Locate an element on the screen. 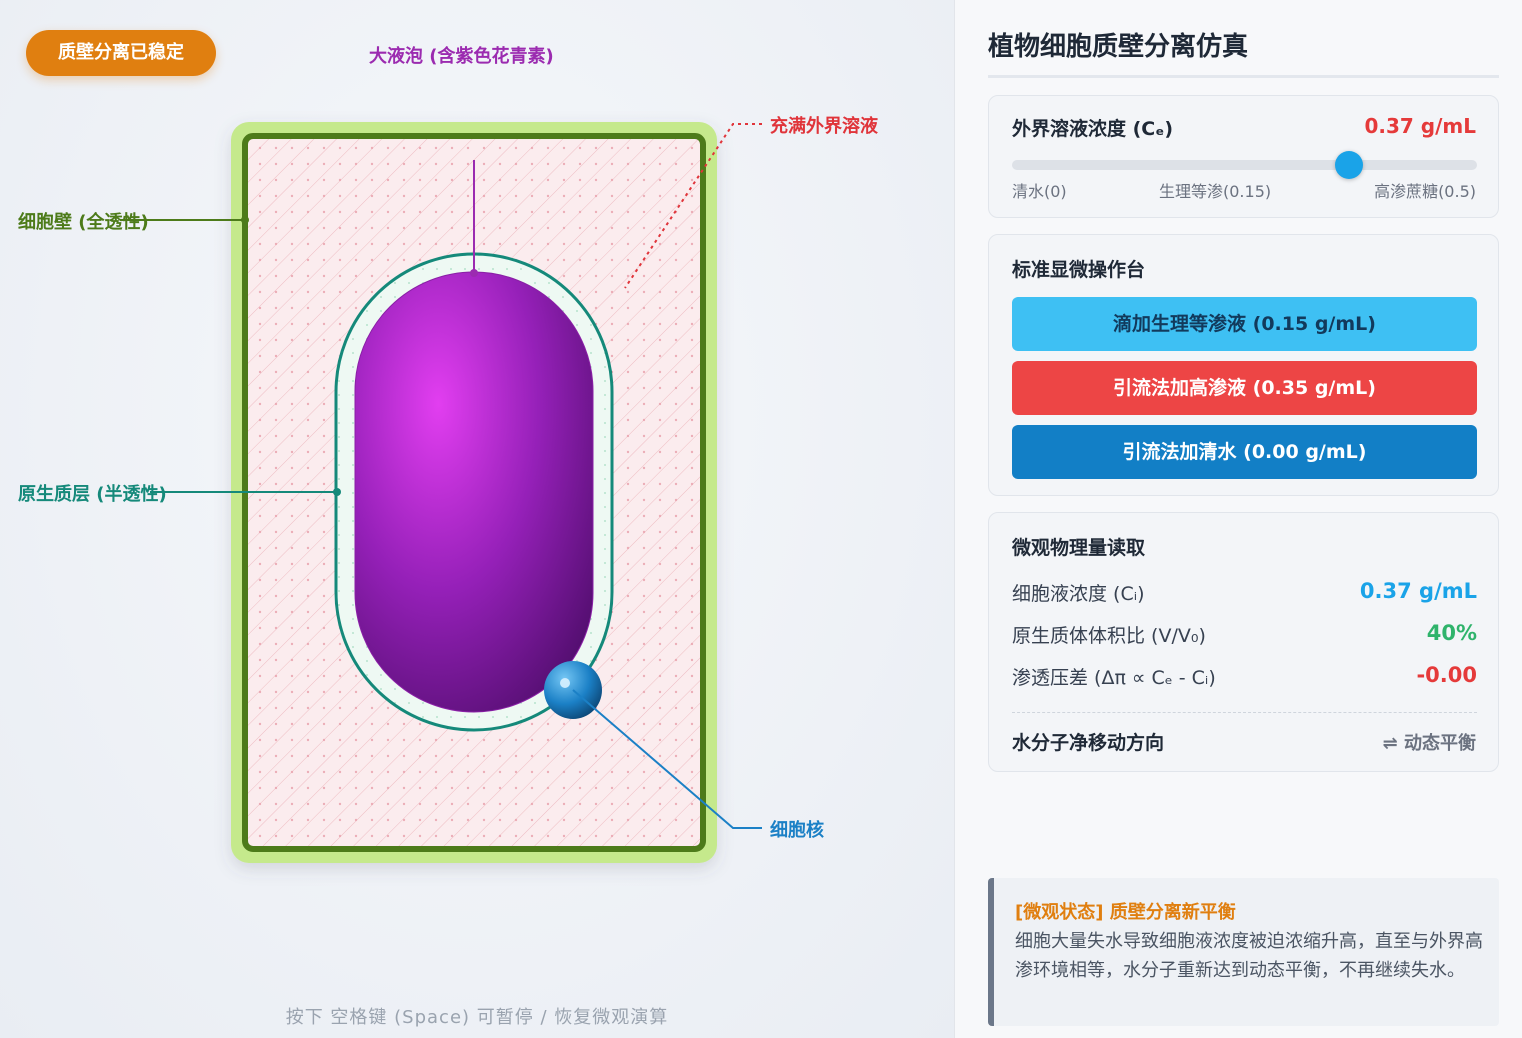 Image resolution: width=1522 pixels, height=1038 pixels. water-direction-label: 水分子净移动方向 is located at coordinates (1088, 743).